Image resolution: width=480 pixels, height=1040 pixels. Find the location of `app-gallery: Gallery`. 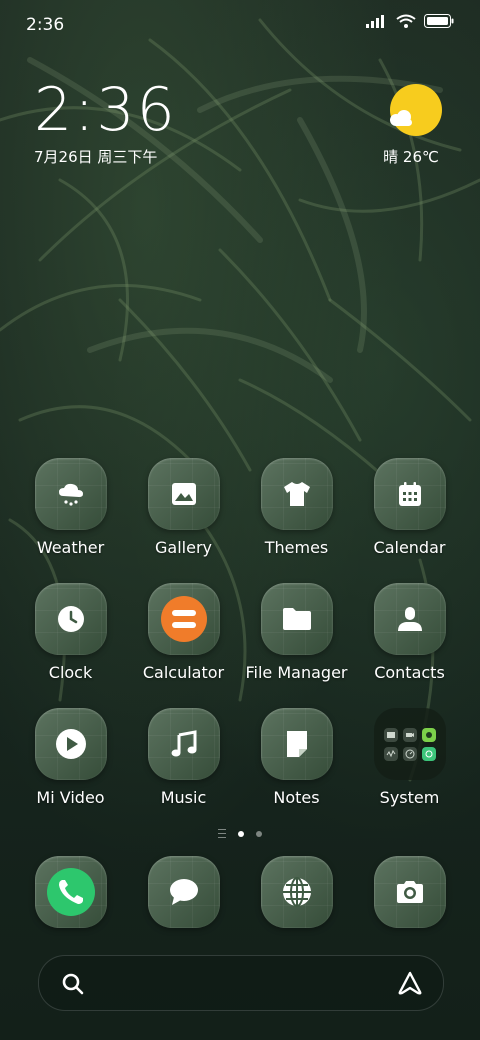

app-gallery: Gallery is located at coordinates (183, 507).